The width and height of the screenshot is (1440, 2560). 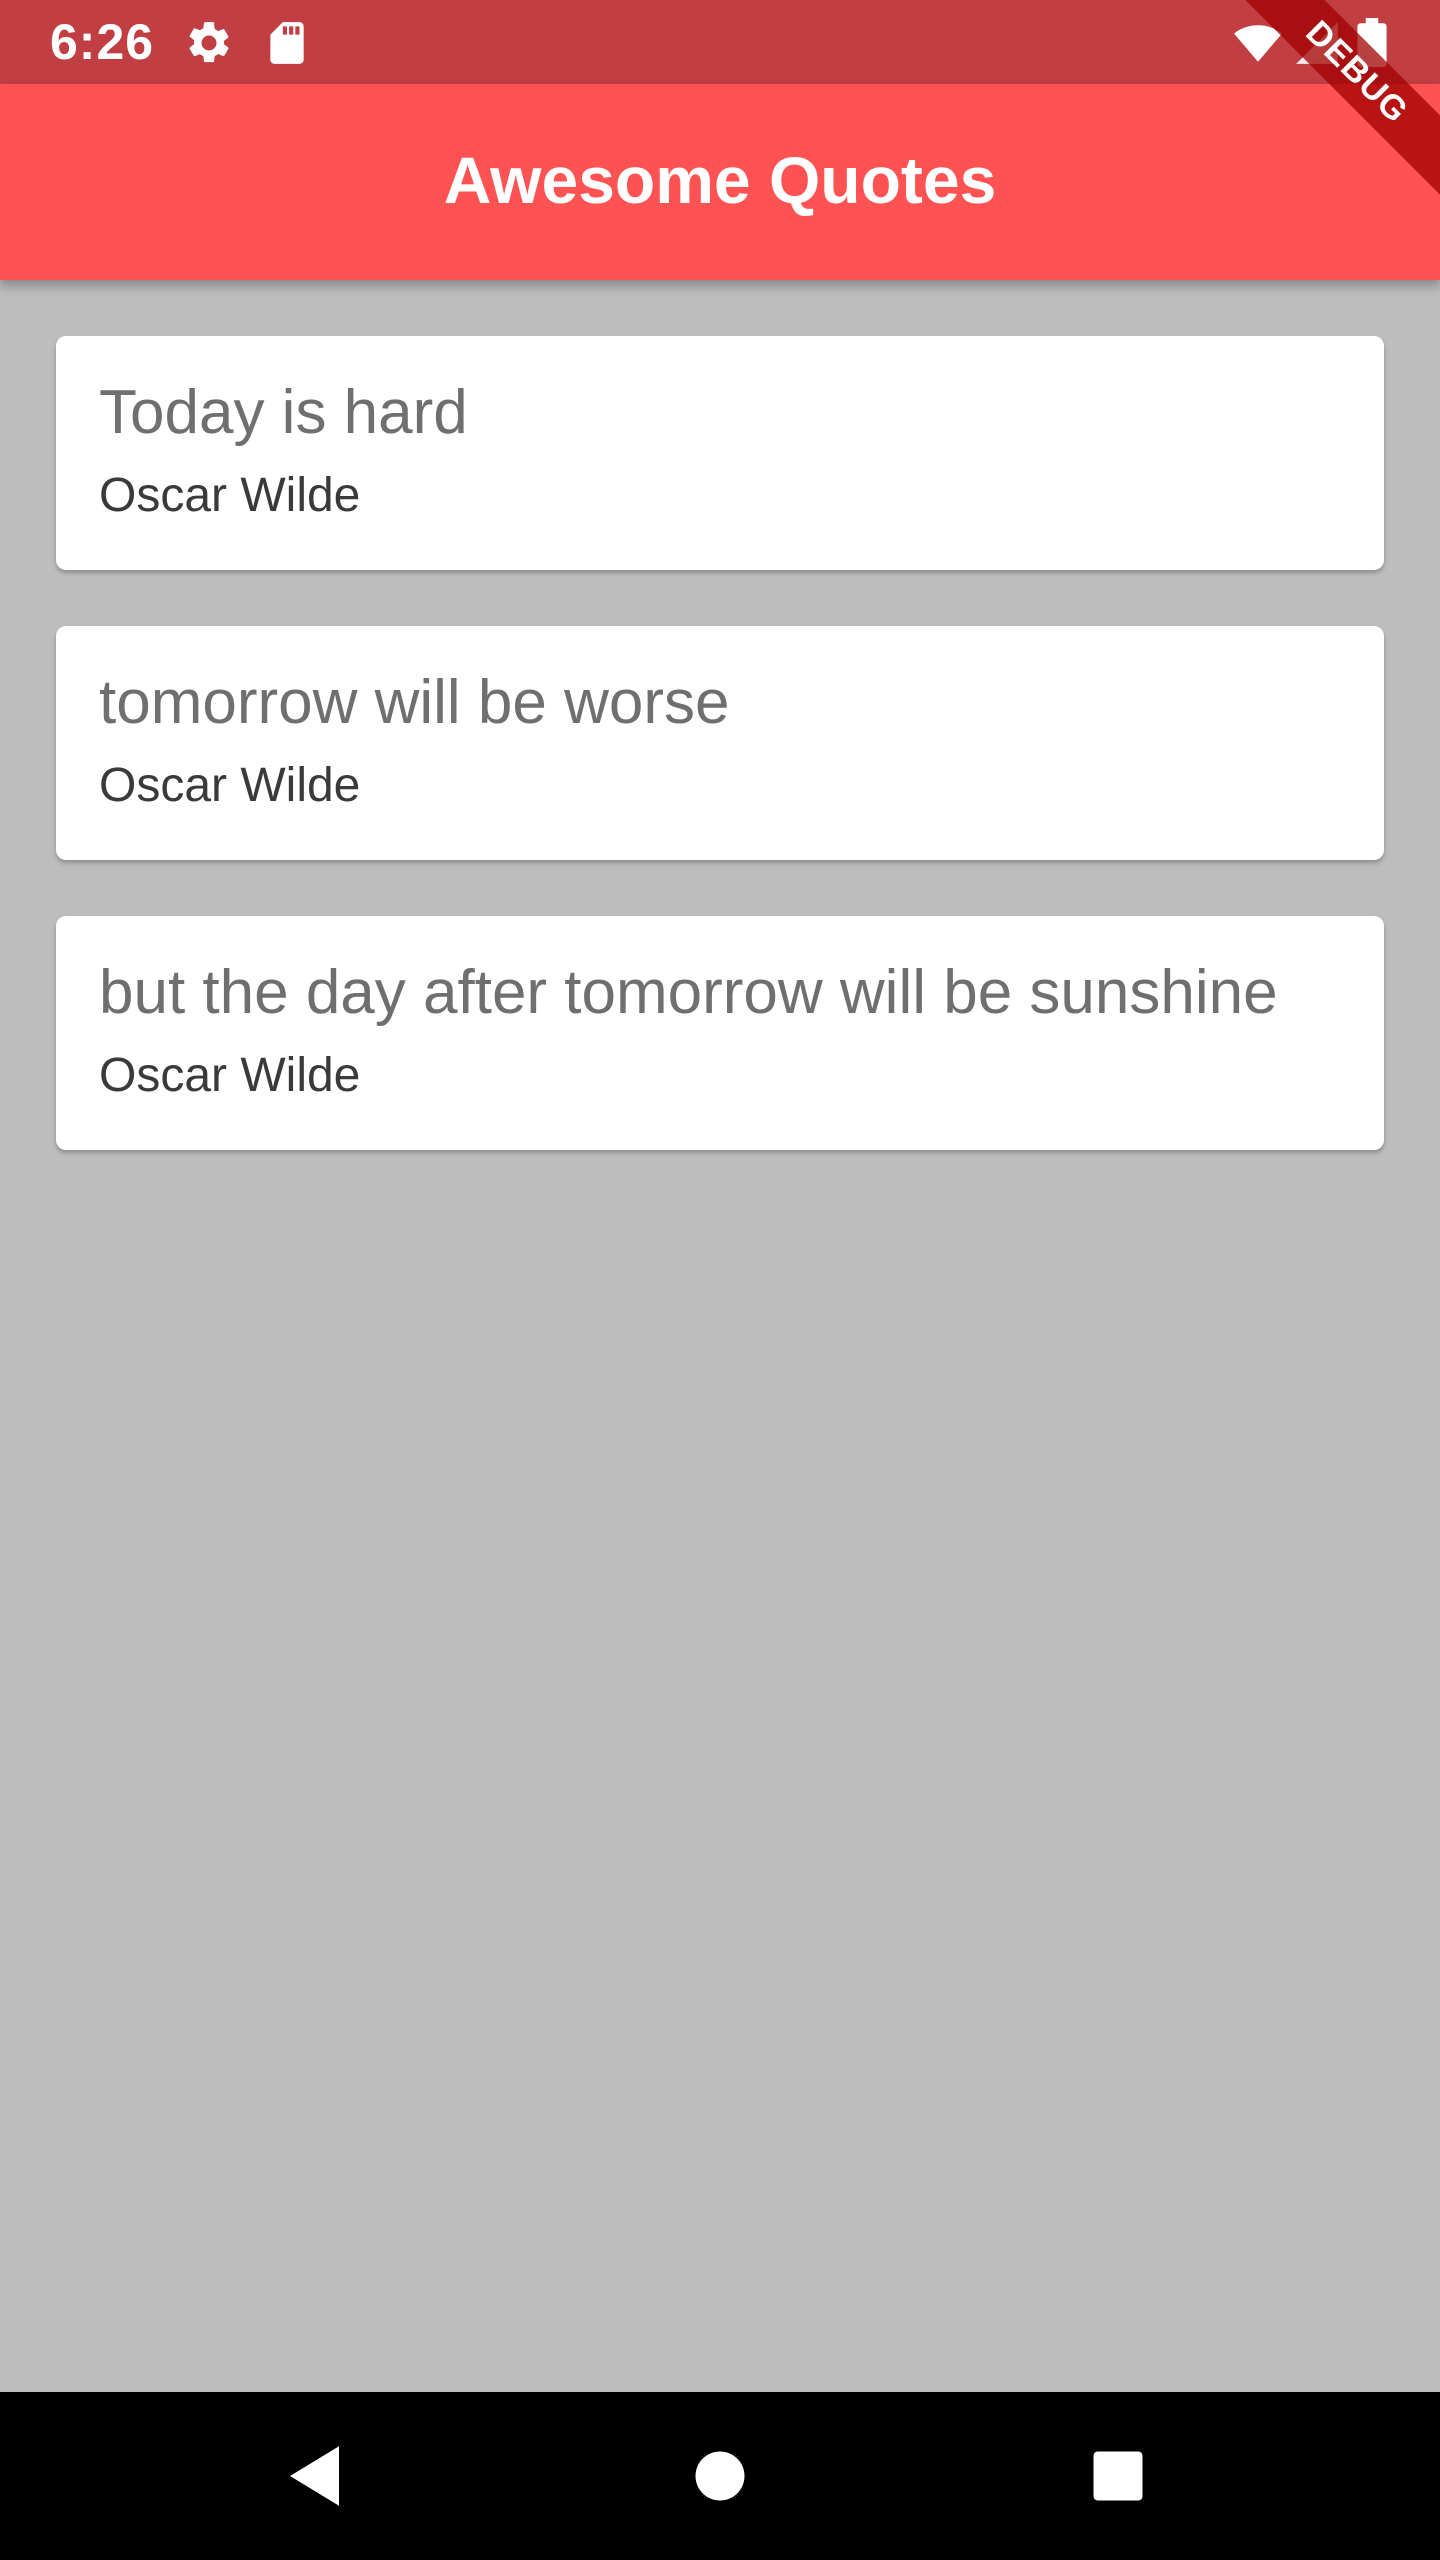 What do you see at coordinates (209, 42) in the screenshot?
I see `settings-icon` at bounding box center [209, 42].